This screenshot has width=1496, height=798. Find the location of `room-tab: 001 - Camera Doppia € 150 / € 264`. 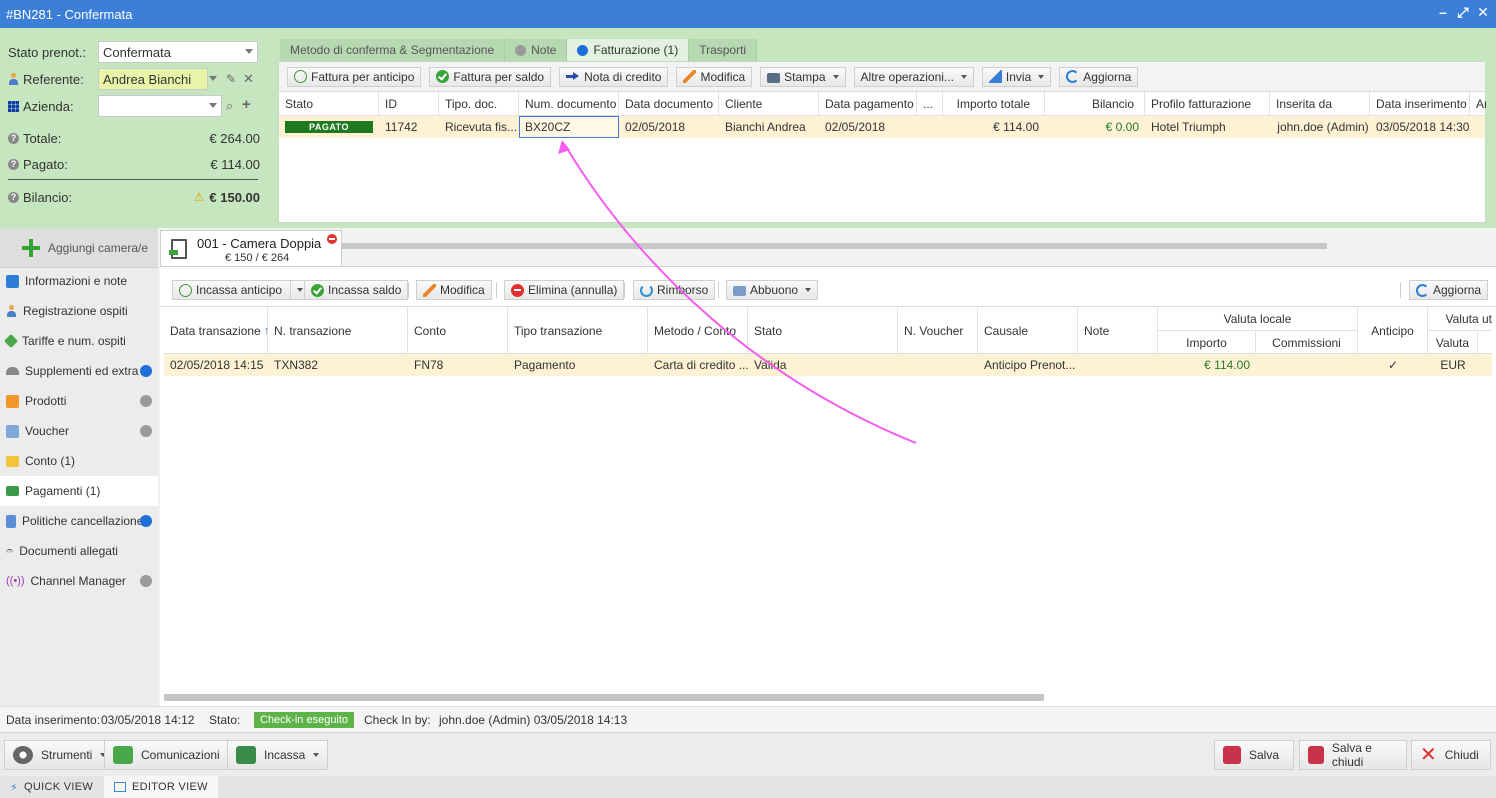

room-tab: 001 - Camera Doppia € 150 / € 264 is located at coordinates (251, 248).